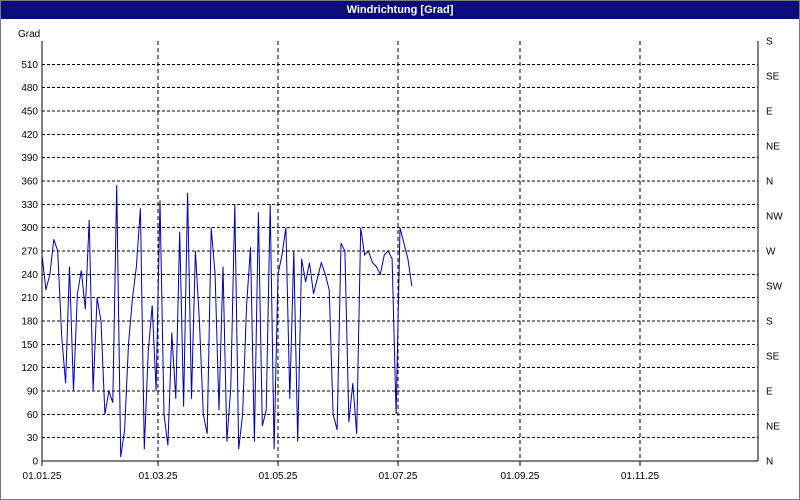  What do you see at coordinates (29, 275) in the screenshot?
I see `y-tick-label: 240` at bounding box center [29, 275].